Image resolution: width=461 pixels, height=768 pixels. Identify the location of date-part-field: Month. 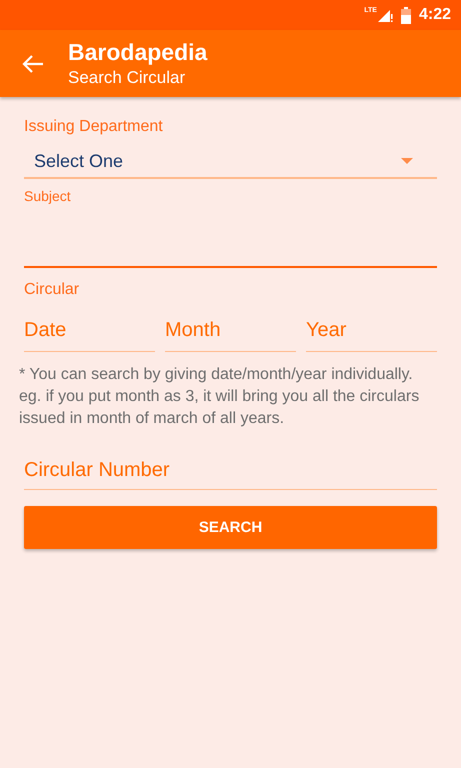
(230, 333).